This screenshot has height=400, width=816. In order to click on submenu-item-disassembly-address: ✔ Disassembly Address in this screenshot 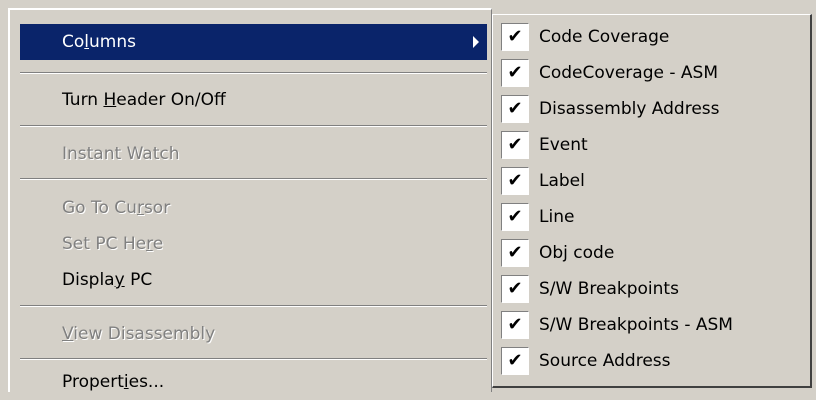, I will do `click(651, 109)`.